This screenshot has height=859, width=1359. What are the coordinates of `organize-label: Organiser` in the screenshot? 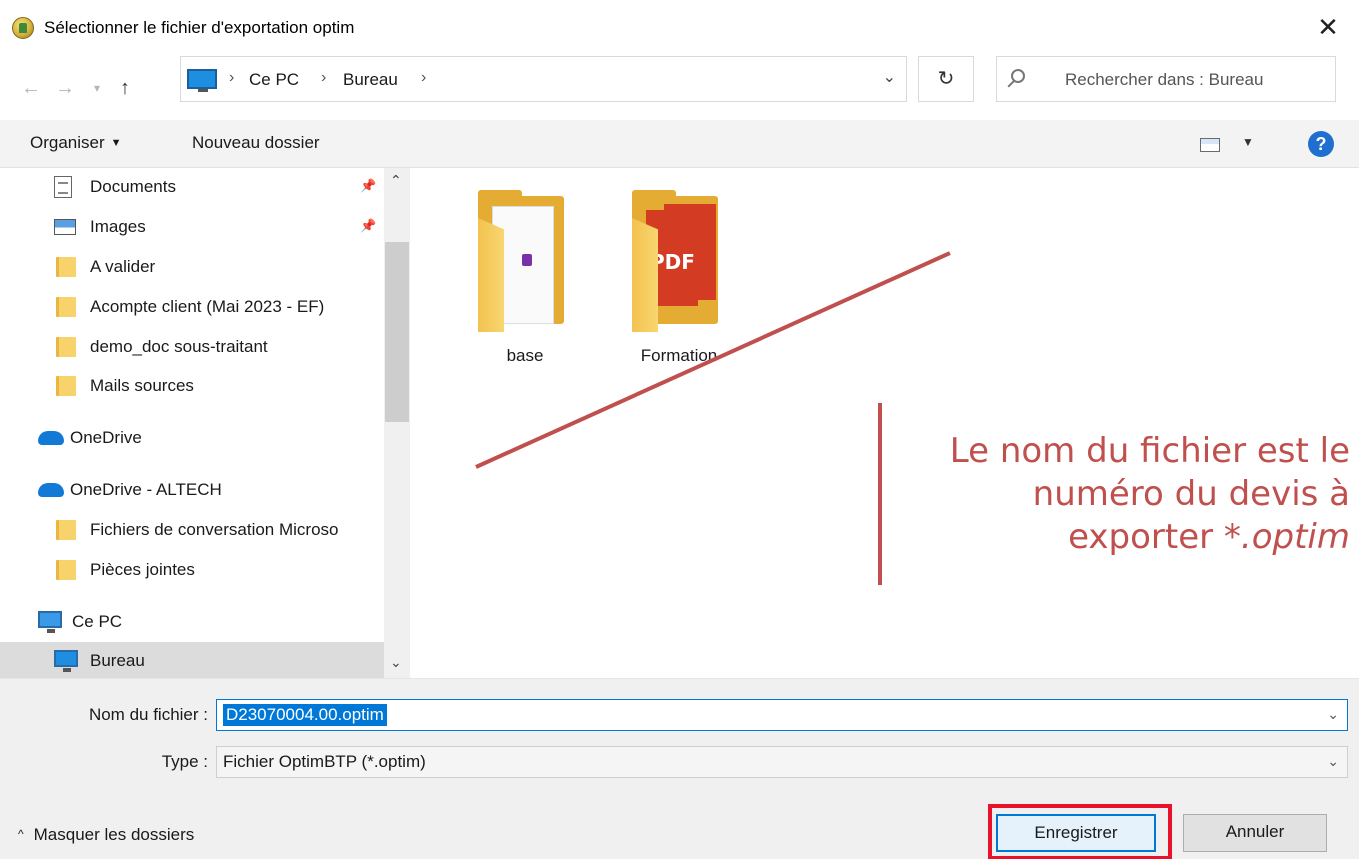 It's located at (67, 142).